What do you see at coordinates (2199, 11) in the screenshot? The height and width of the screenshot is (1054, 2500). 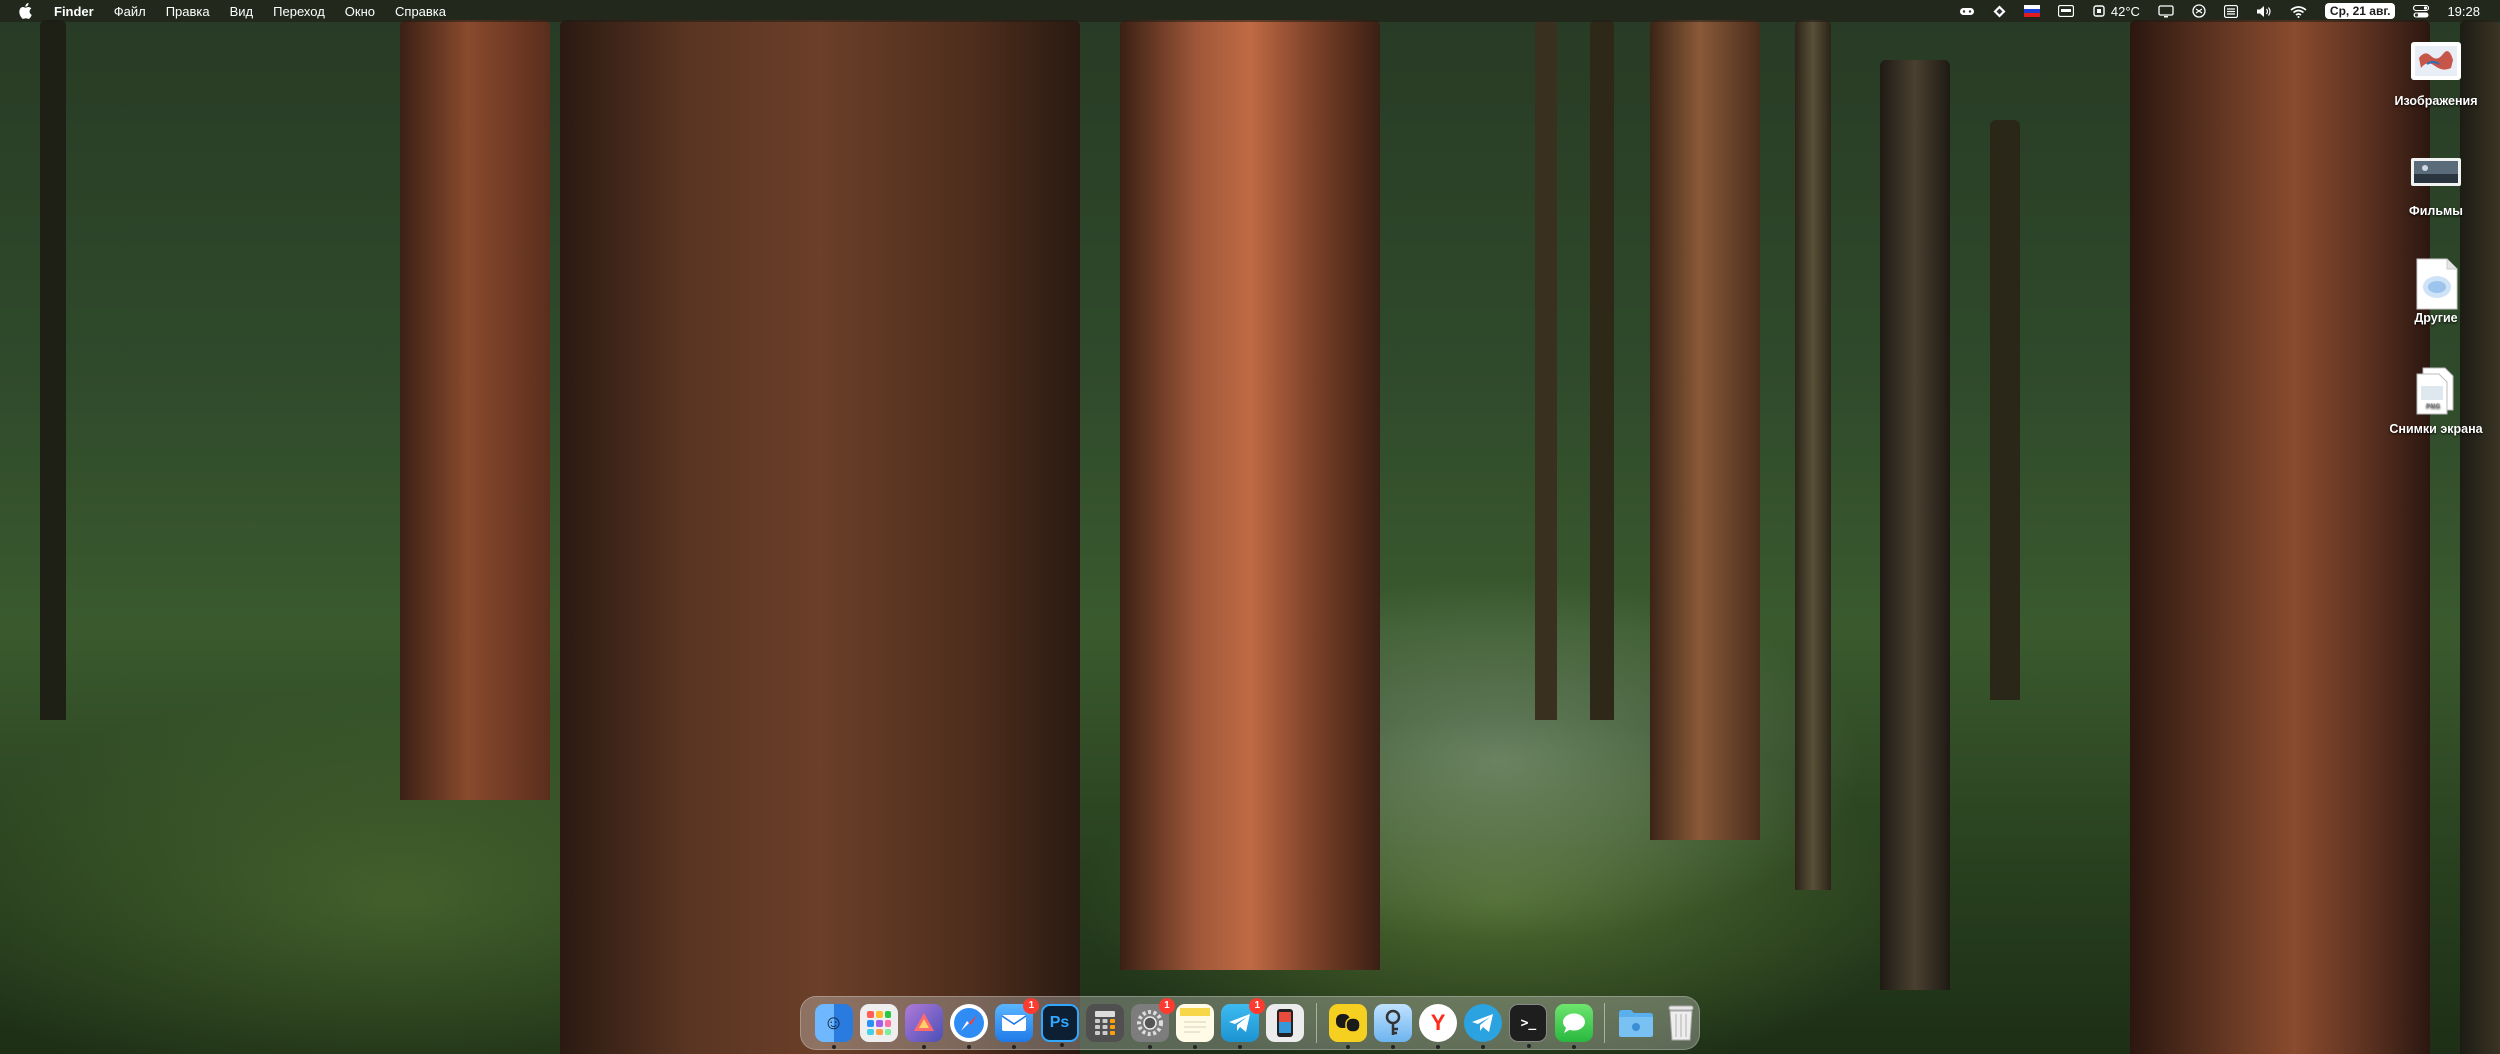 I see `accessibility-icon` at bounding box center [2199, 11].